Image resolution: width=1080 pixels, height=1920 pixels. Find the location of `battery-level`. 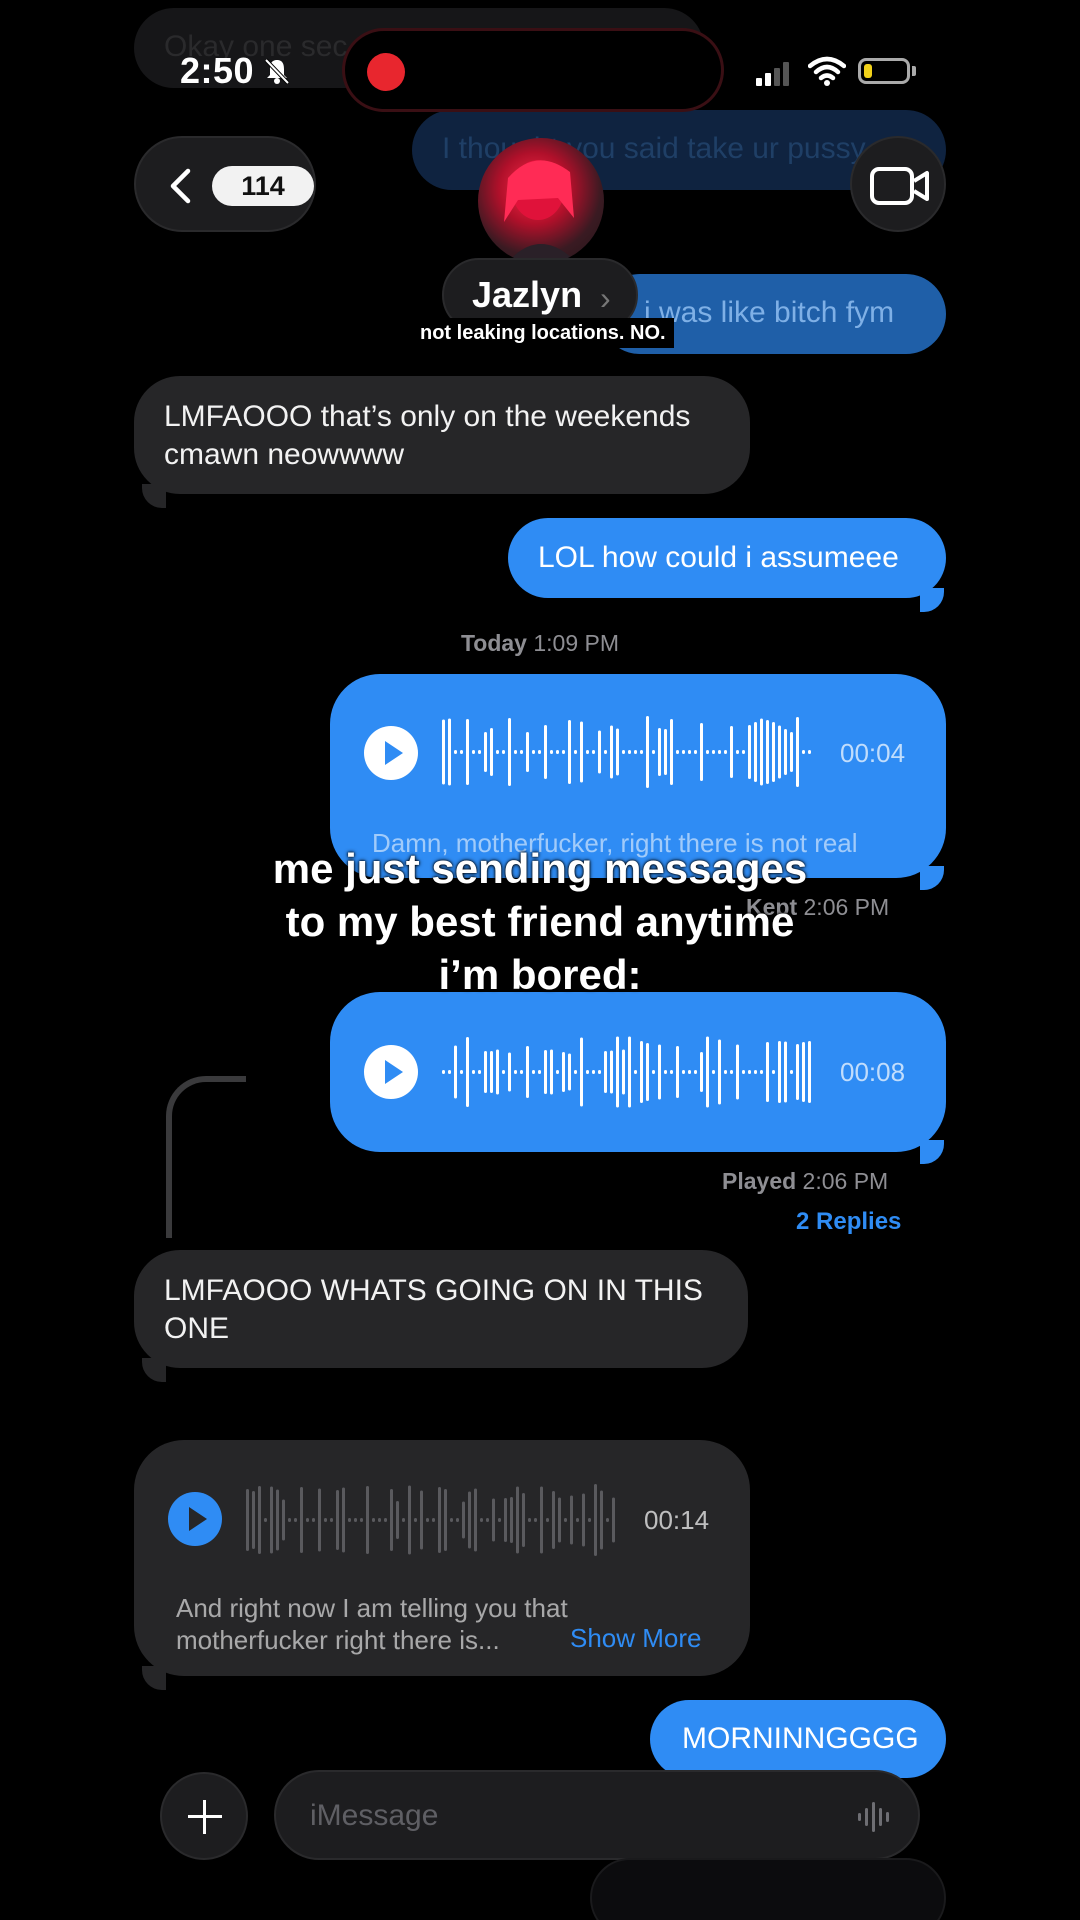

battery-level is located at coordinates (868, 71).